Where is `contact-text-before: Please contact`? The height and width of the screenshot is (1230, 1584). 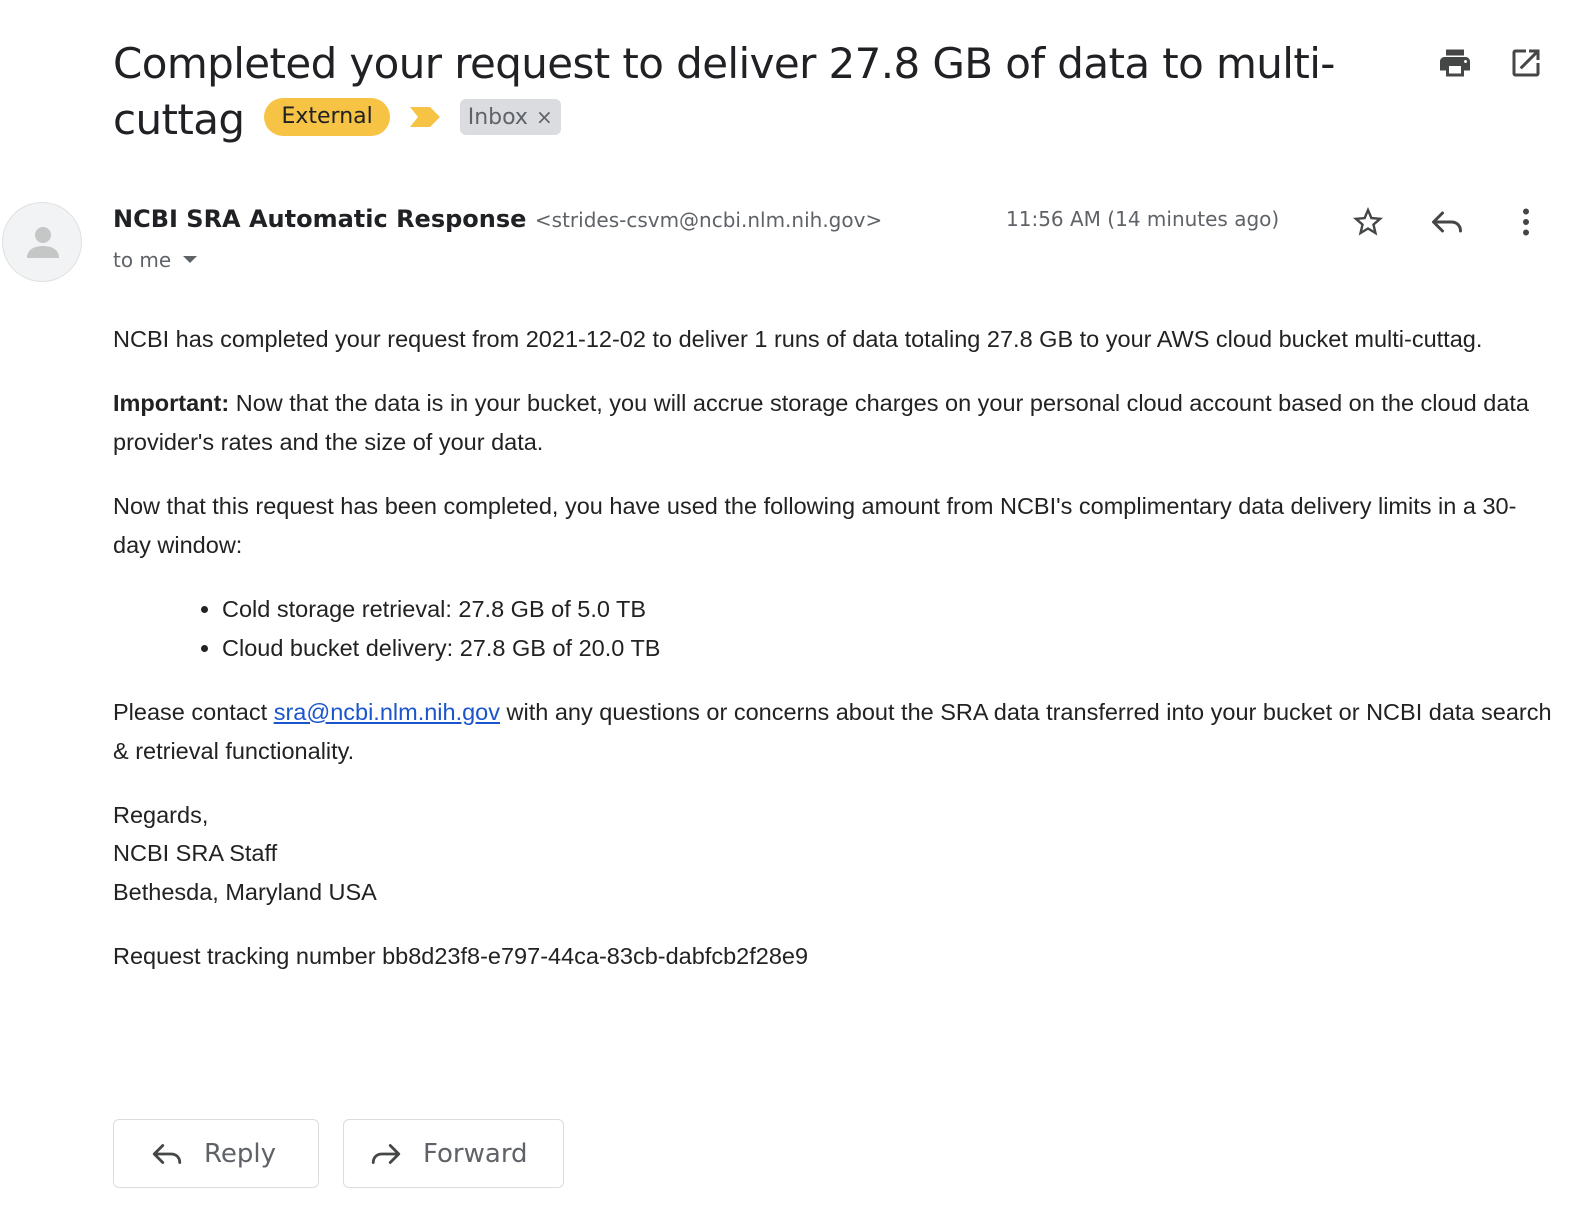
contact-text-before: Please contact is located at coordinates (193, 711).